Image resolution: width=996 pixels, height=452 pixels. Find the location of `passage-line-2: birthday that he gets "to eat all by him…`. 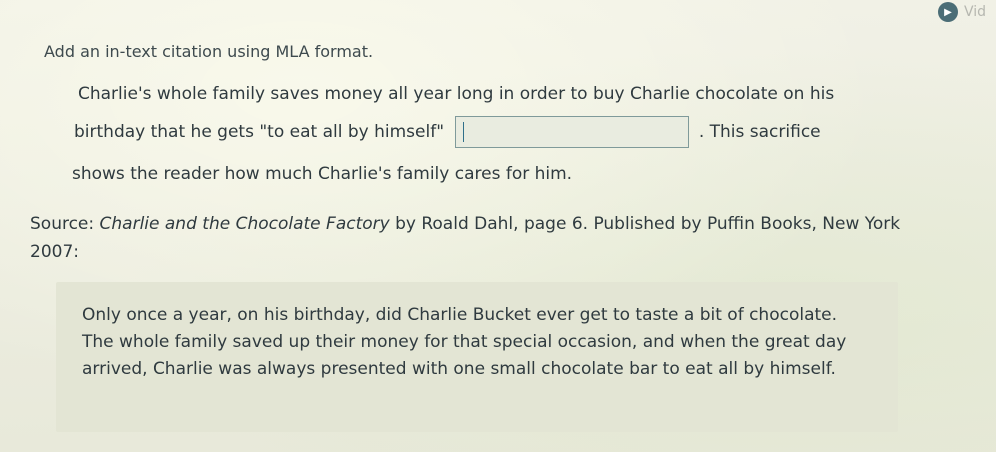

passage-line-2: birthday that he gets "to eat all by him… is located at coordinates (447, 132).